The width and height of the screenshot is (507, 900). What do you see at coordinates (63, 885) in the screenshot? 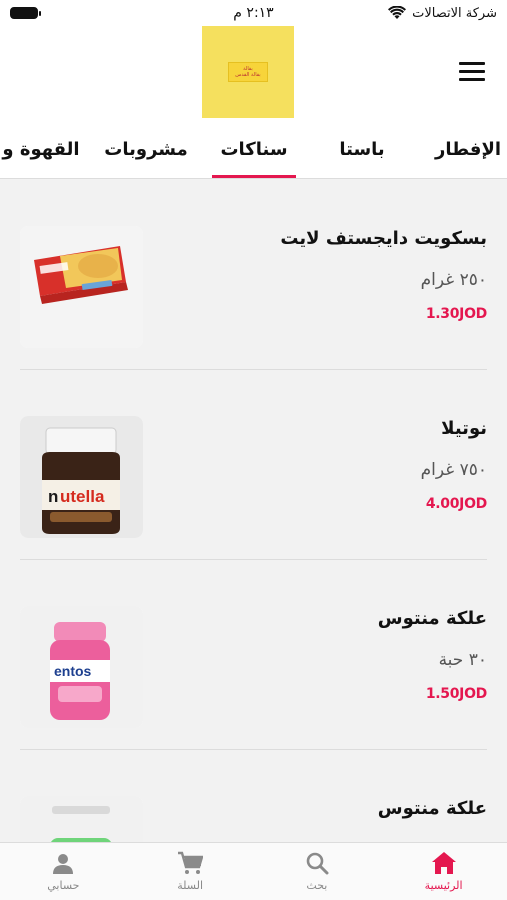
I see `nav-account-label: حسابي` at bounding box center [63, 885].